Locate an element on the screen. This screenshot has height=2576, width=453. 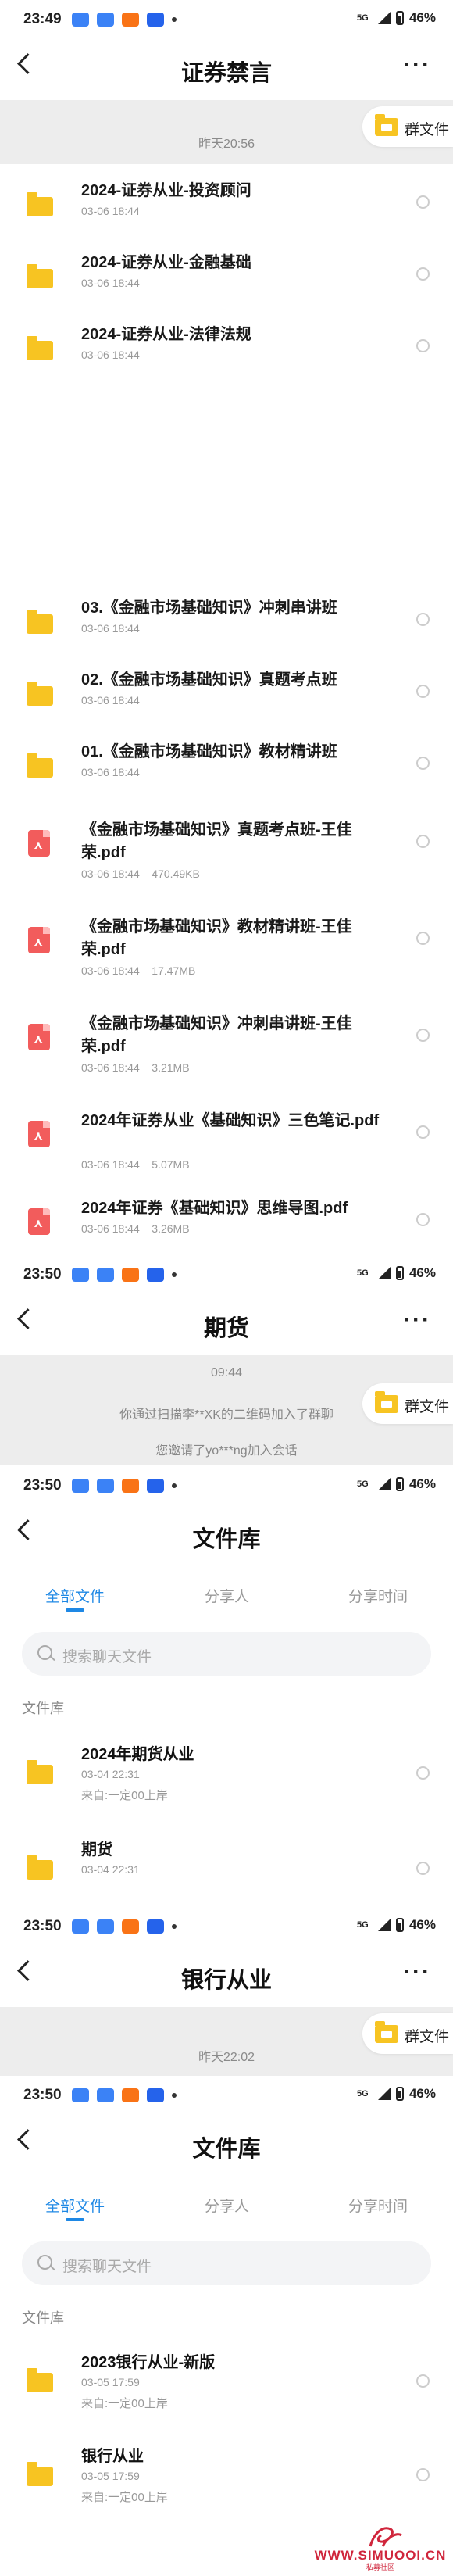
battery-percent: 46% is located at coordinates (422, 1272).